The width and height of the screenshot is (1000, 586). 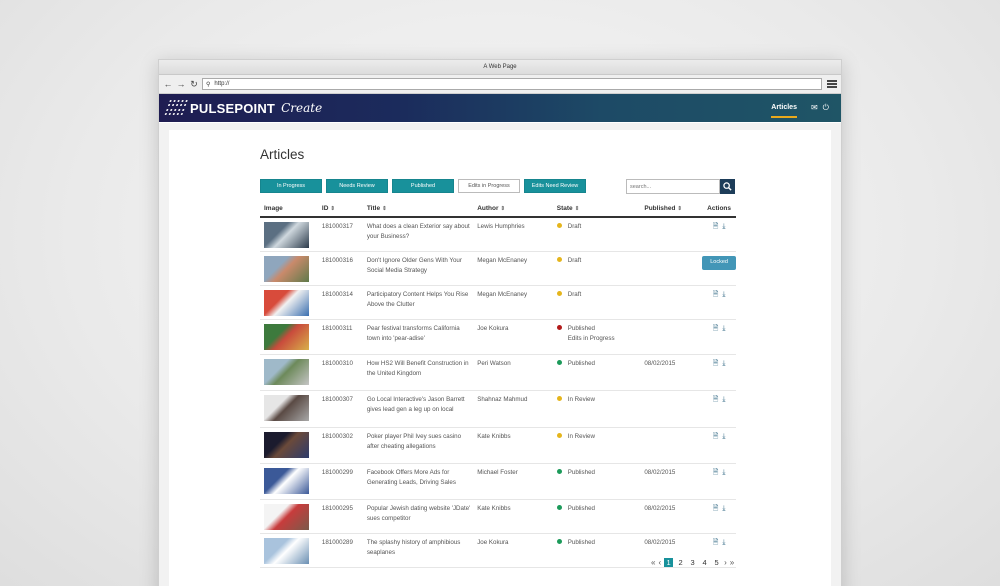 What do you see at coordinates (669, 209) in the screenshot?
I see `header-published: Published ⇕` at bounding box center [669, 209].